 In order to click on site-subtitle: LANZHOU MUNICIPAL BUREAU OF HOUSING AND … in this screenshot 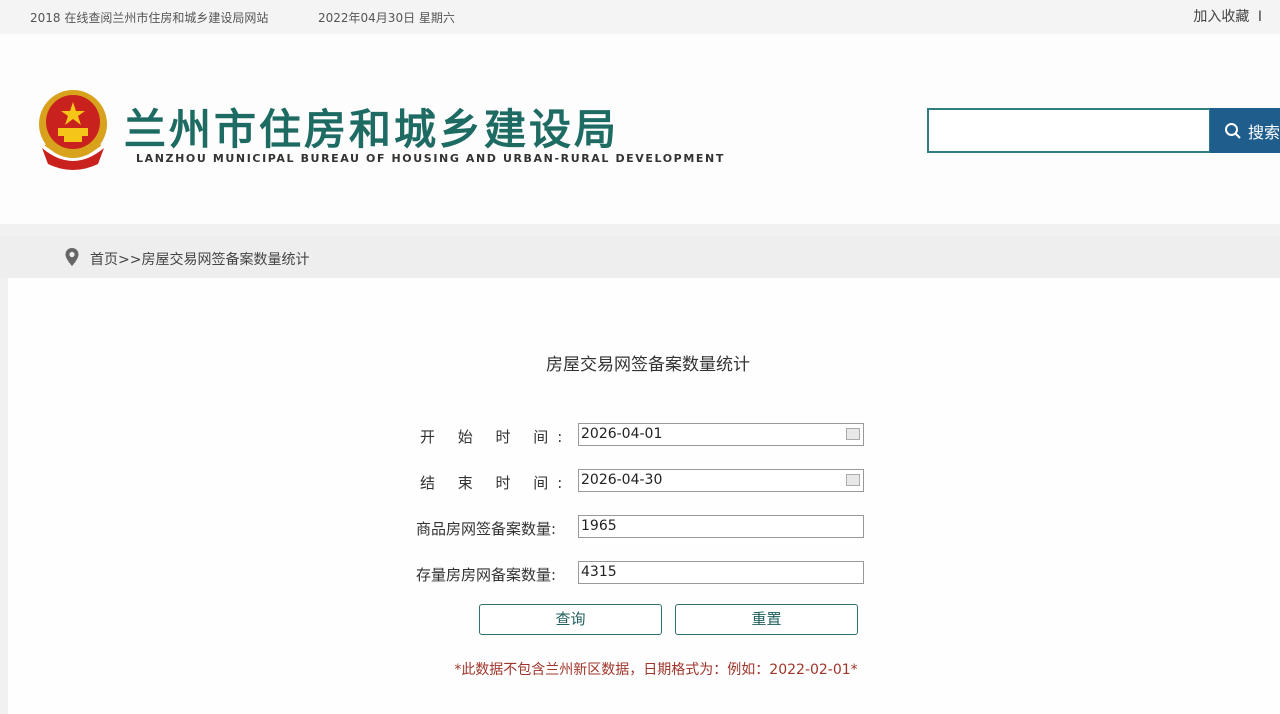, I will do `click(430, 158)`.